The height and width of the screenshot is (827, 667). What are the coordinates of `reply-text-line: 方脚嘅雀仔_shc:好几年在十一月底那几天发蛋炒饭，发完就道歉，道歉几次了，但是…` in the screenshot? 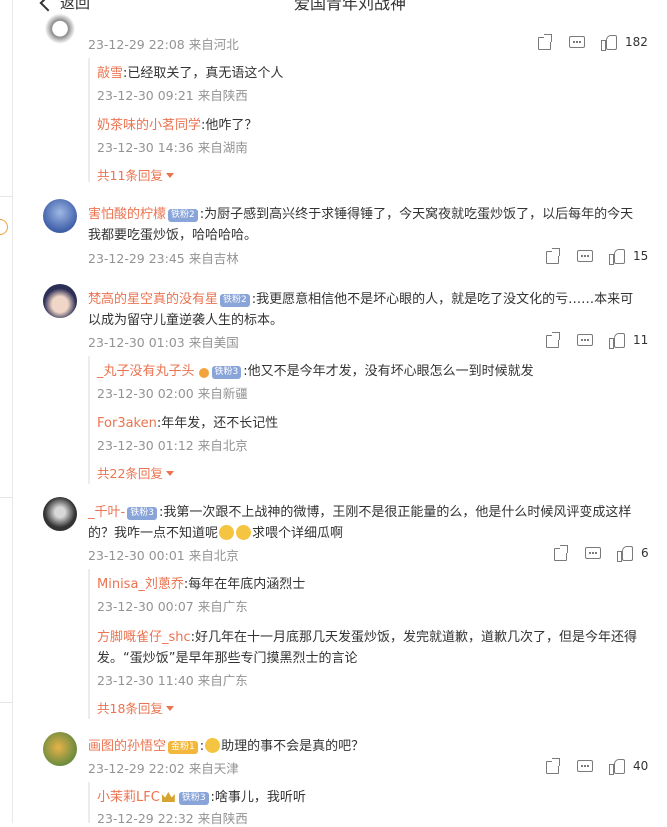 It's located at (367, 635).